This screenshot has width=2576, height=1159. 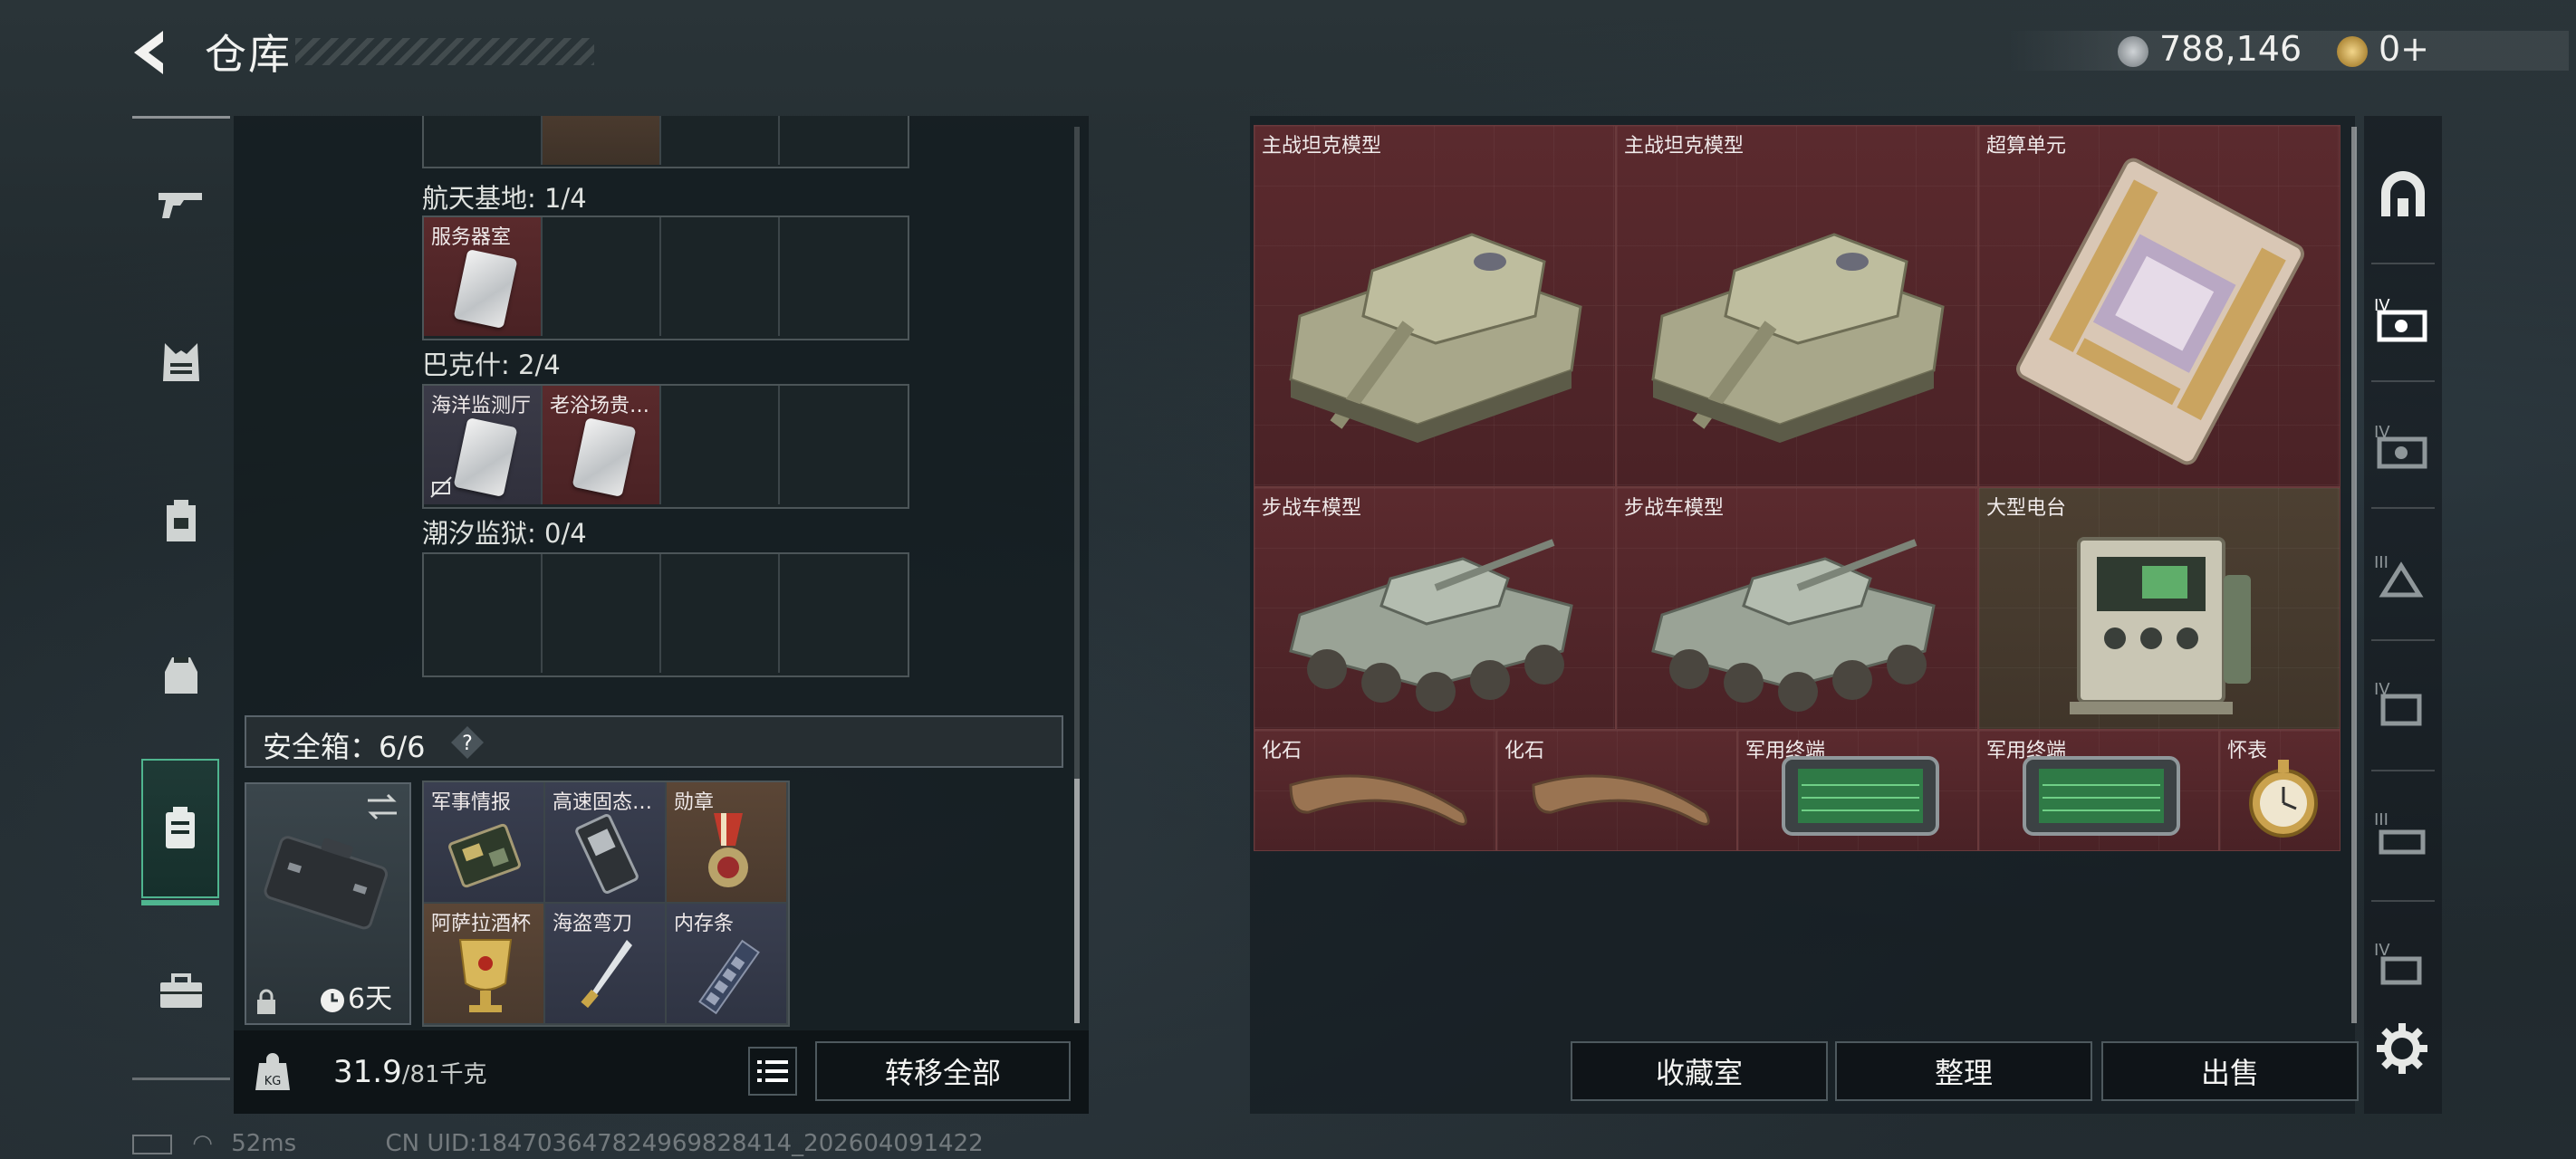 I want to click on page-title: 仓库, so click(x=248, y=55).